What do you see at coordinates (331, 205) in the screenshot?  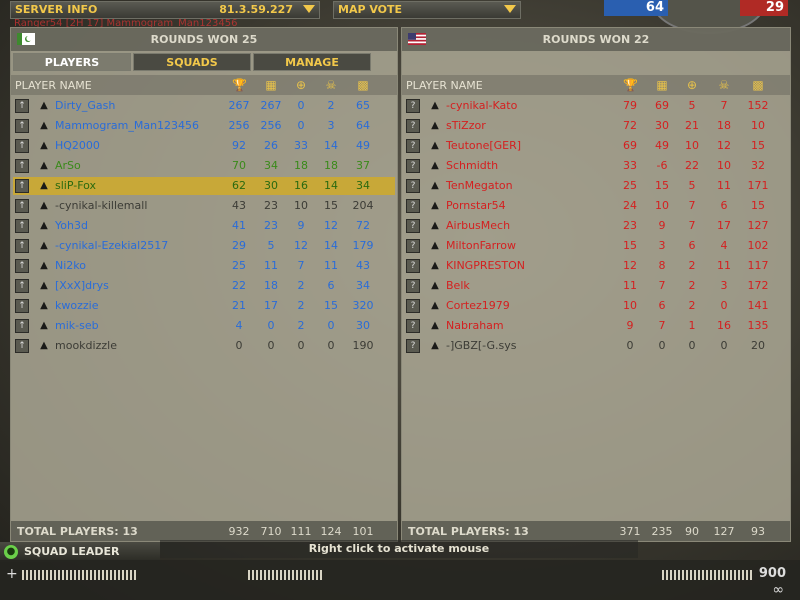 I see `player-deaths: 15` at bounding box center [331, 205].